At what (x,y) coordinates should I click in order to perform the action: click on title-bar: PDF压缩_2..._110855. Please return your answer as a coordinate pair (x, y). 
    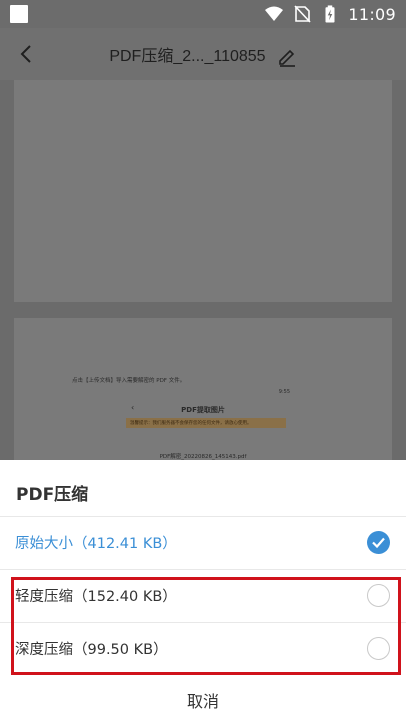
    Looking at the image, I should click on (203, 54).